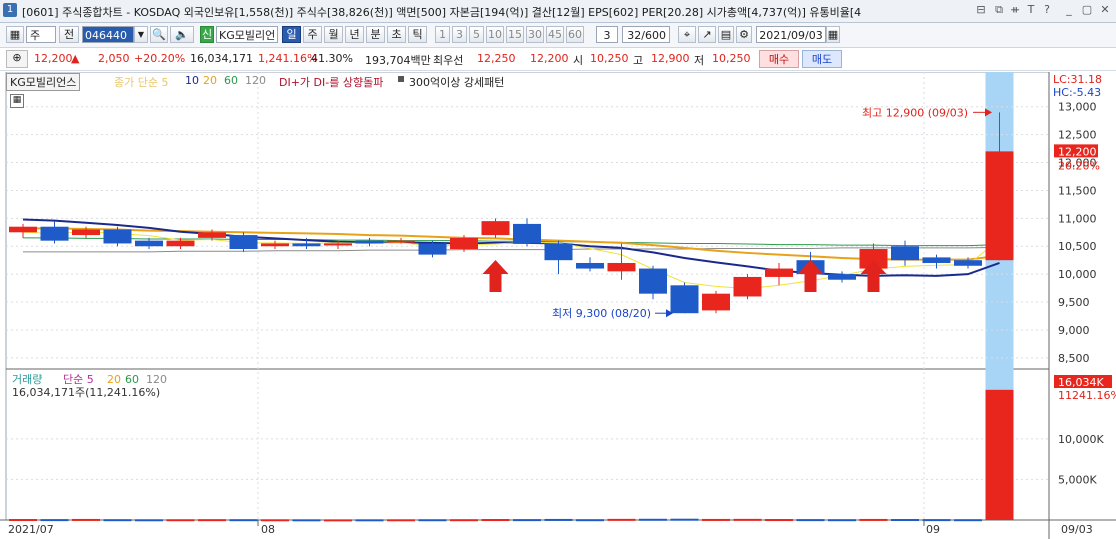  Describe the element at coordinates (332, 58) in the screenshot. I see `turnover: 41.30%` at that location.